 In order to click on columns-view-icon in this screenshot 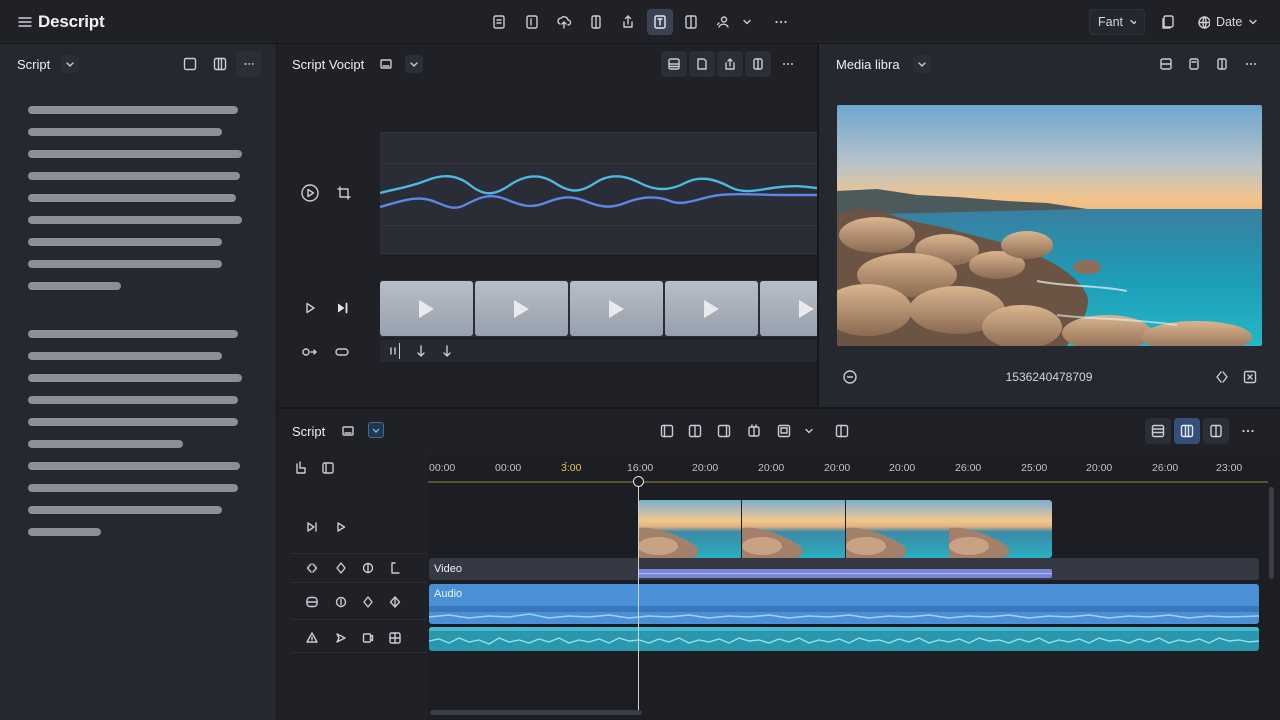, I will do `click(1187, 431)`.